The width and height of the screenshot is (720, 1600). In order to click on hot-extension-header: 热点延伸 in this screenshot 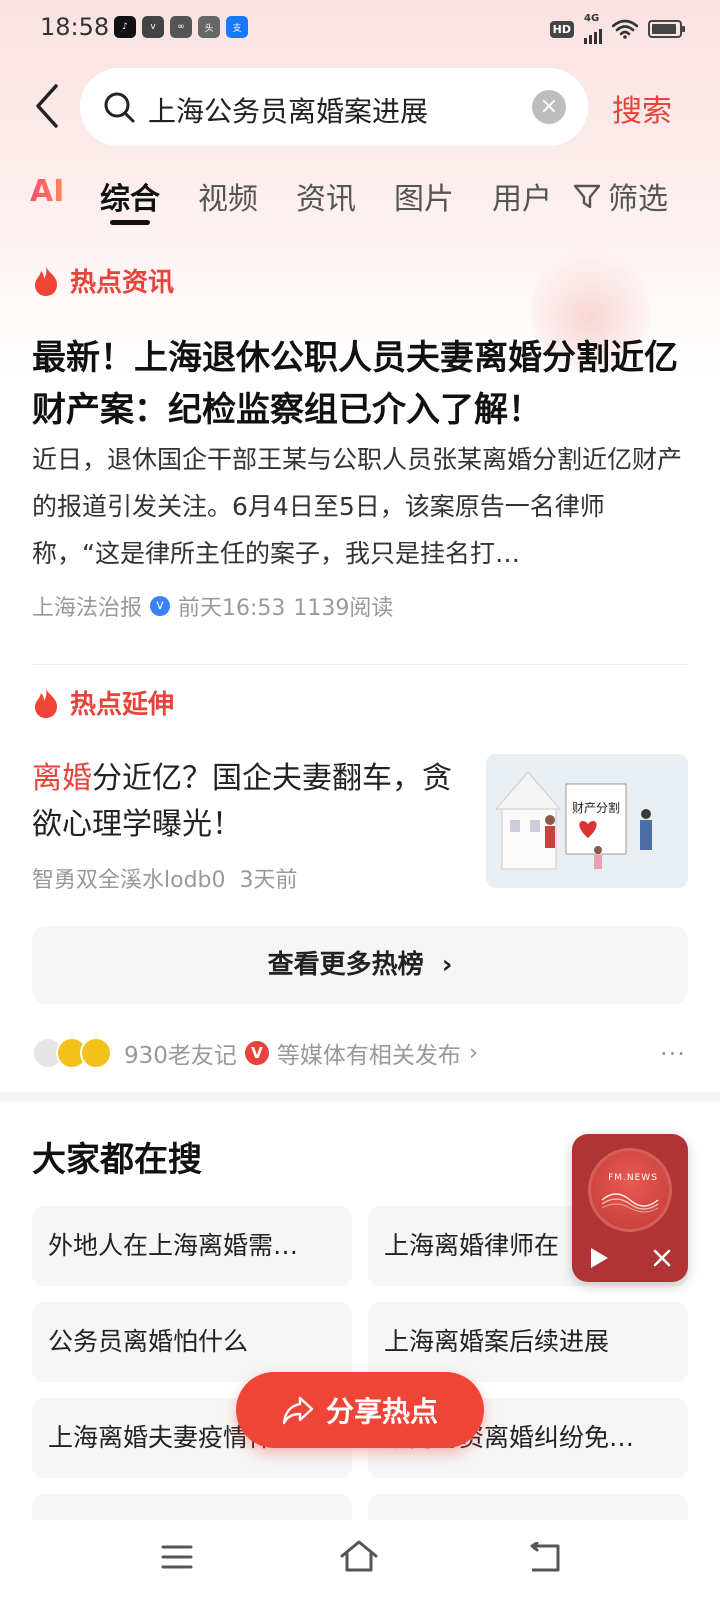, I will do `click(103, 702)`.